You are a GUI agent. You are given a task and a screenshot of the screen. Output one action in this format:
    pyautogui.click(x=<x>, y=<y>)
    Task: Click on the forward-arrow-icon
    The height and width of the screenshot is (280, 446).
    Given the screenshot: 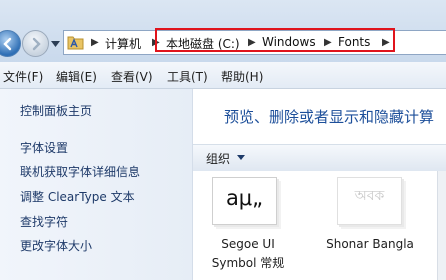 What is the action you would take?
    pyautogui.click(x=36, y=44)
    